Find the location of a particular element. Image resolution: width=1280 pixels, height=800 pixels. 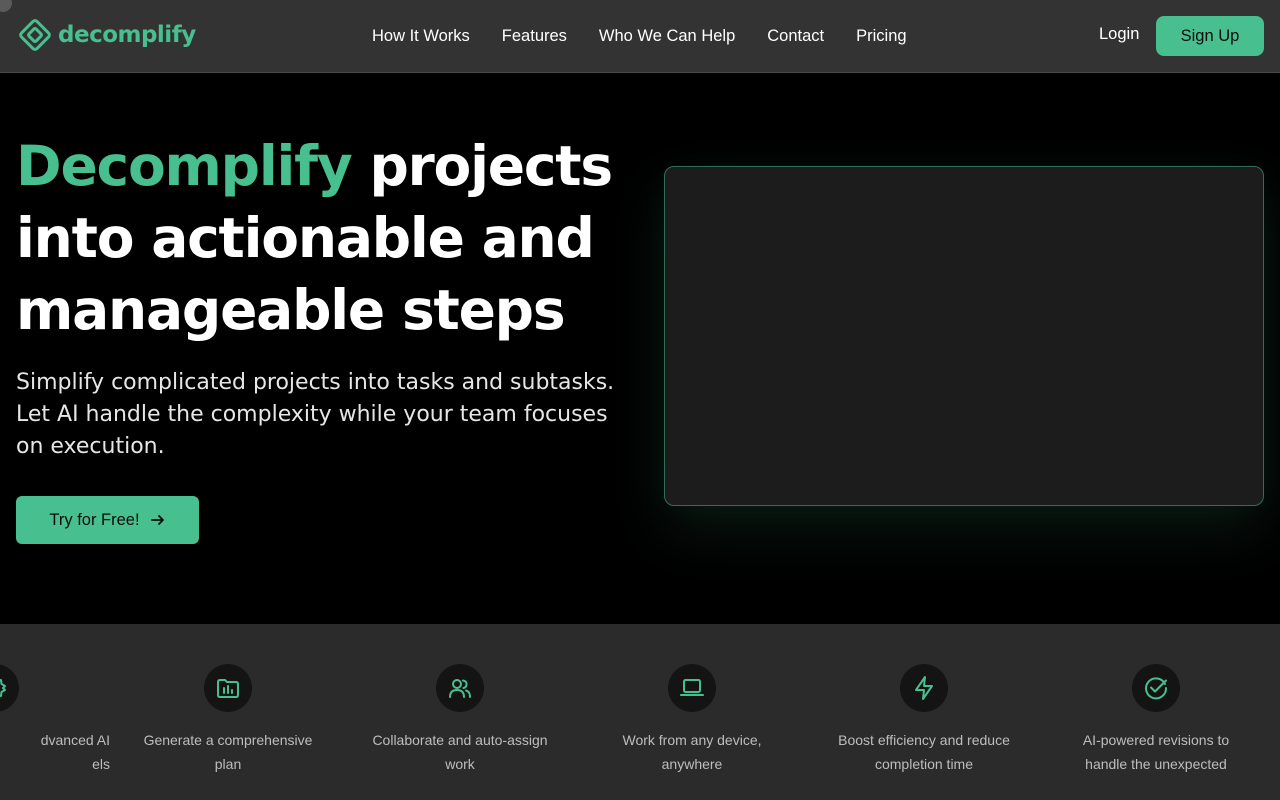

try-for-free-button: Try for Free! is located at coordinates (107, 520).